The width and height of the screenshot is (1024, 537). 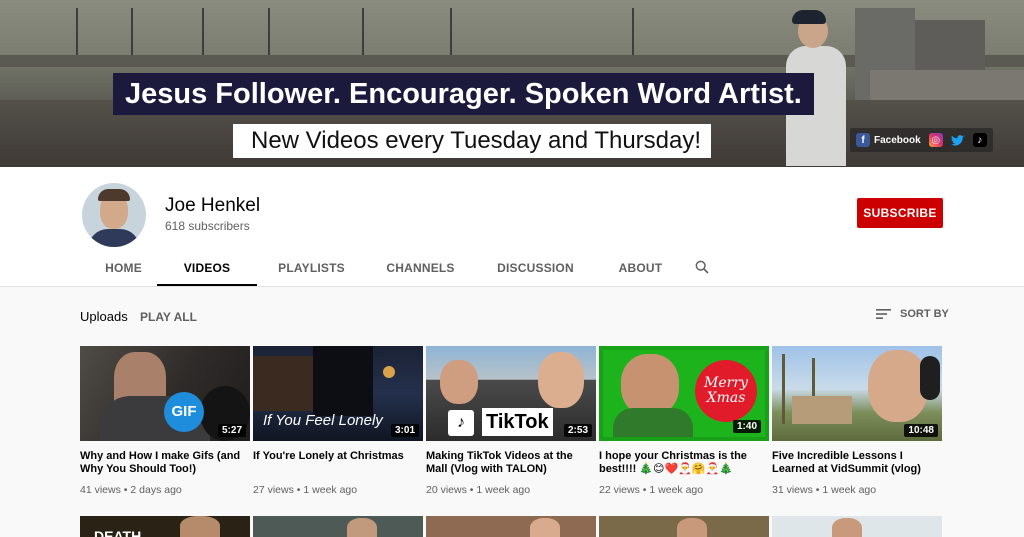 What do you see at coordinates (822, 410) in the screenshot?
I see `thumb-building` at bounding box center [822, 410].